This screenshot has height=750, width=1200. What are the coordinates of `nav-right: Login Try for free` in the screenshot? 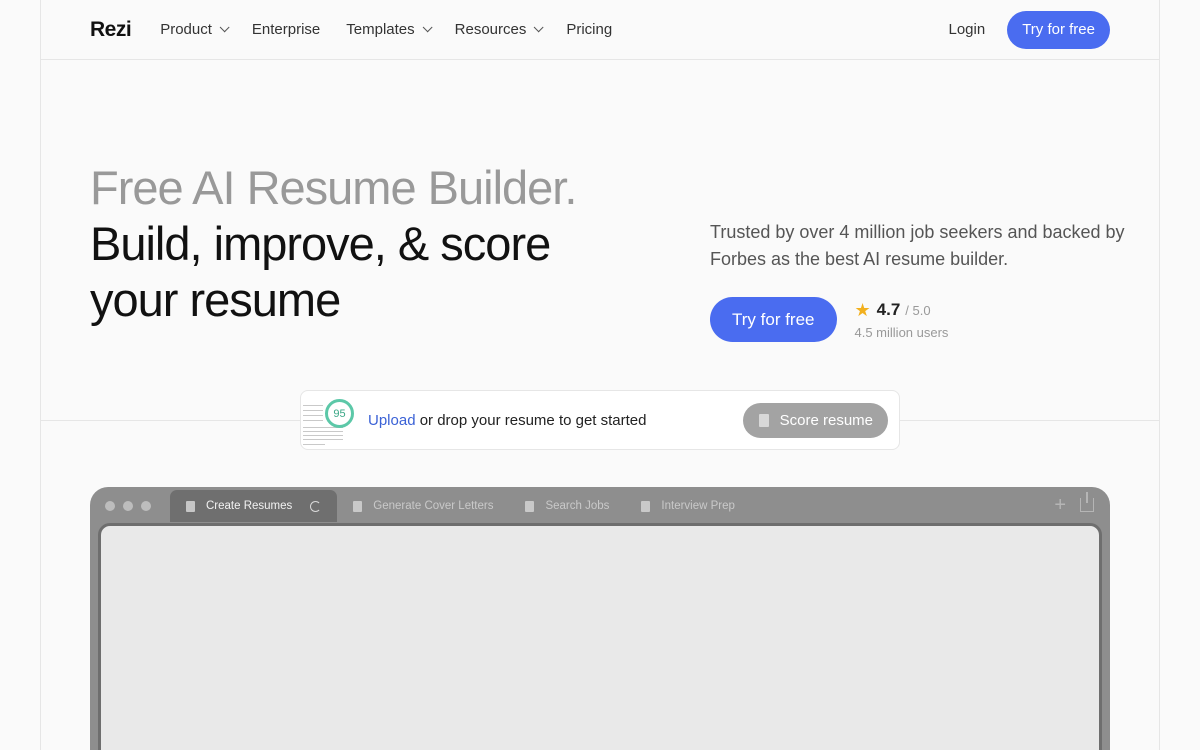 It's located at (1029, 29).